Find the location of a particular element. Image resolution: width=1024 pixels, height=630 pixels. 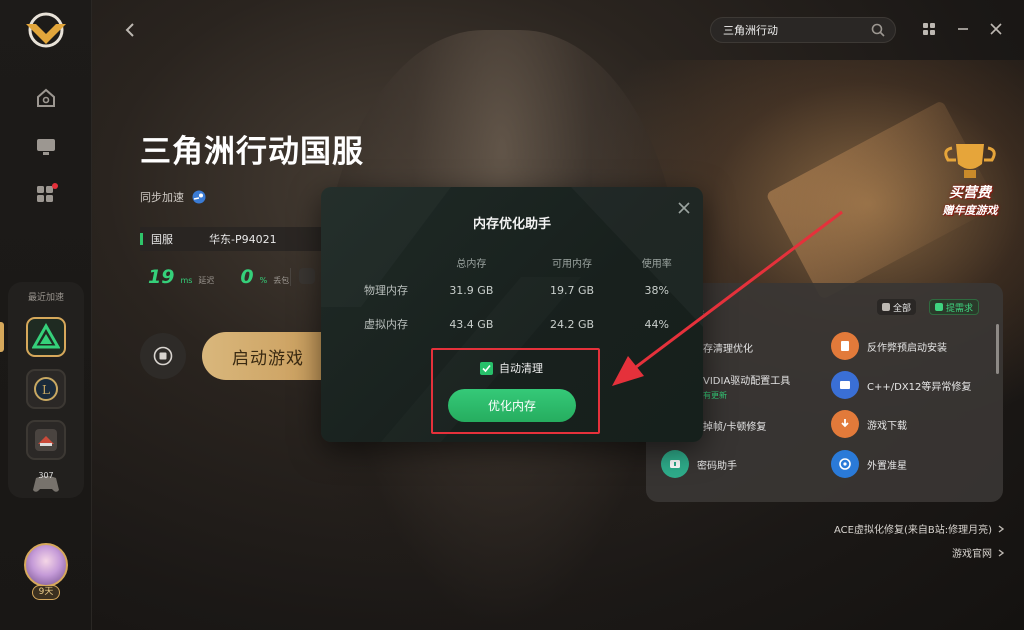

download-icon is located at coordinates (845, 424).